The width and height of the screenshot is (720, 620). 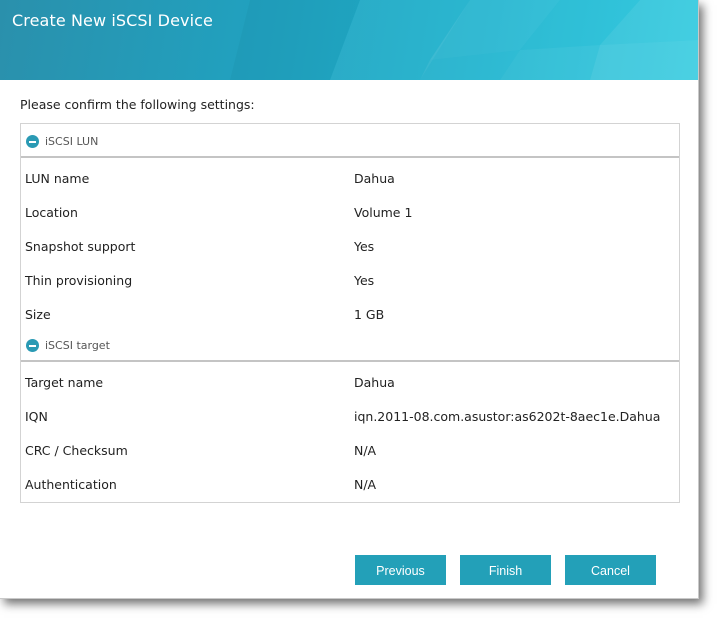 I want to click on setting-key: Size, so click(x=38, y=314).